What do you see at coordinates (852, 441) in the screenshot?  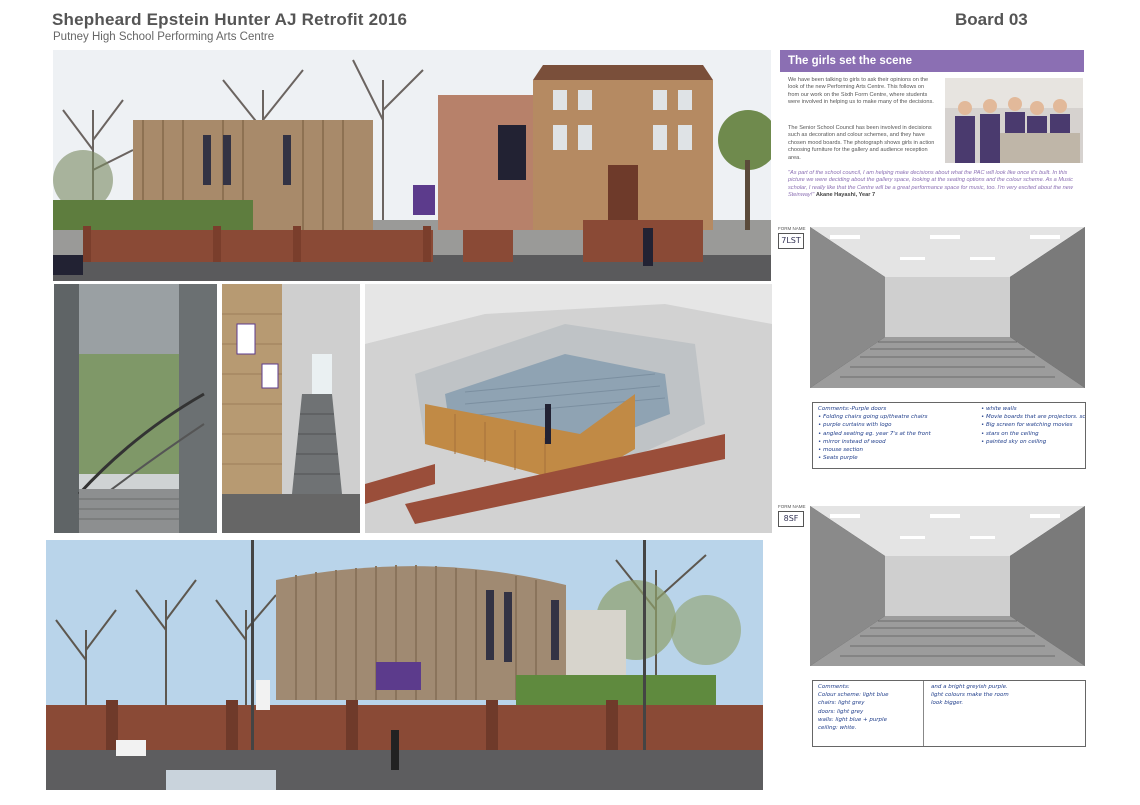 I see `comment-line: • mirror instead of wood` at bounding box center [852, 441].